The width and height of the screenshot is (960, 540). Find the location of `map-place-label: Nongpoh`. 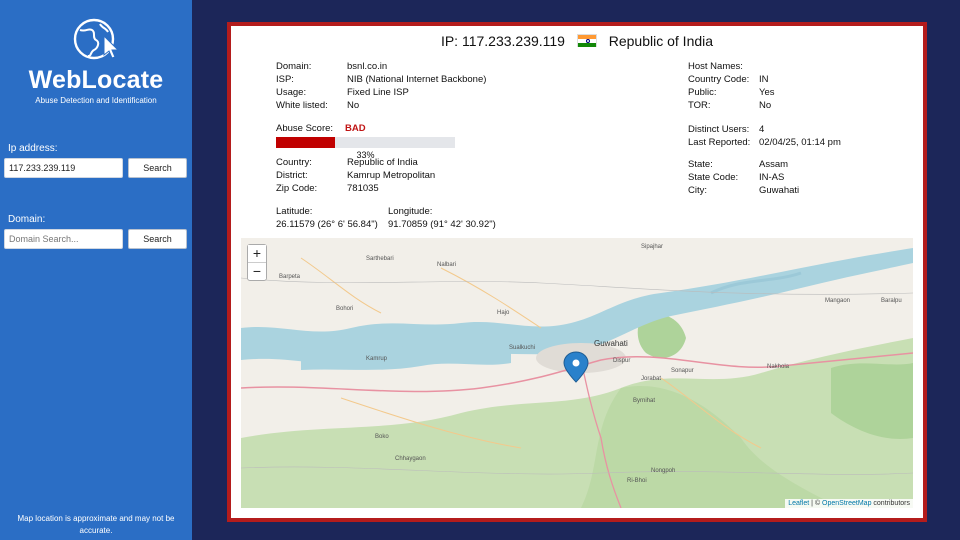

map-place-label: Nongpoh is located at coordinates (663, 471).